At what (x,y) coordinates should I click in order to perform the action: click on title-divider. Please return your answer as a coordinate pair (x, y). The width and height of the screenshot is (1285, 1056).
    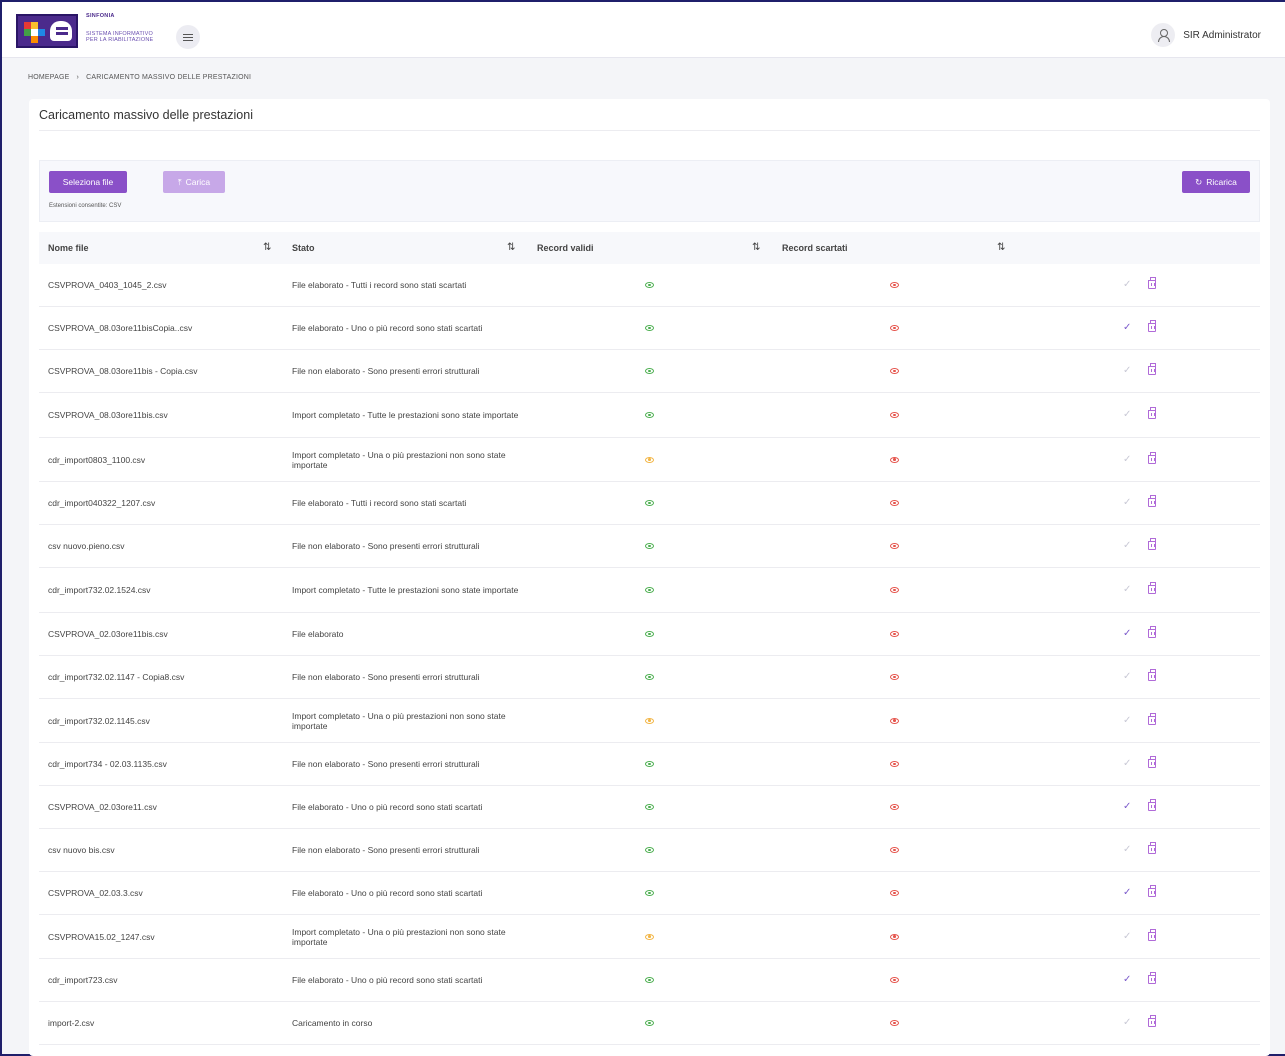
    Looking at the image, I should click on (649, 130).